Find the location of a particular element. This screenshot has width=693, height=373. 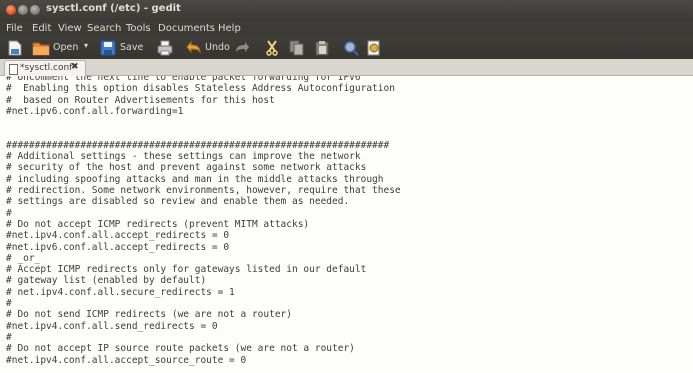

redo-icon is located at coordinates (242, 48).